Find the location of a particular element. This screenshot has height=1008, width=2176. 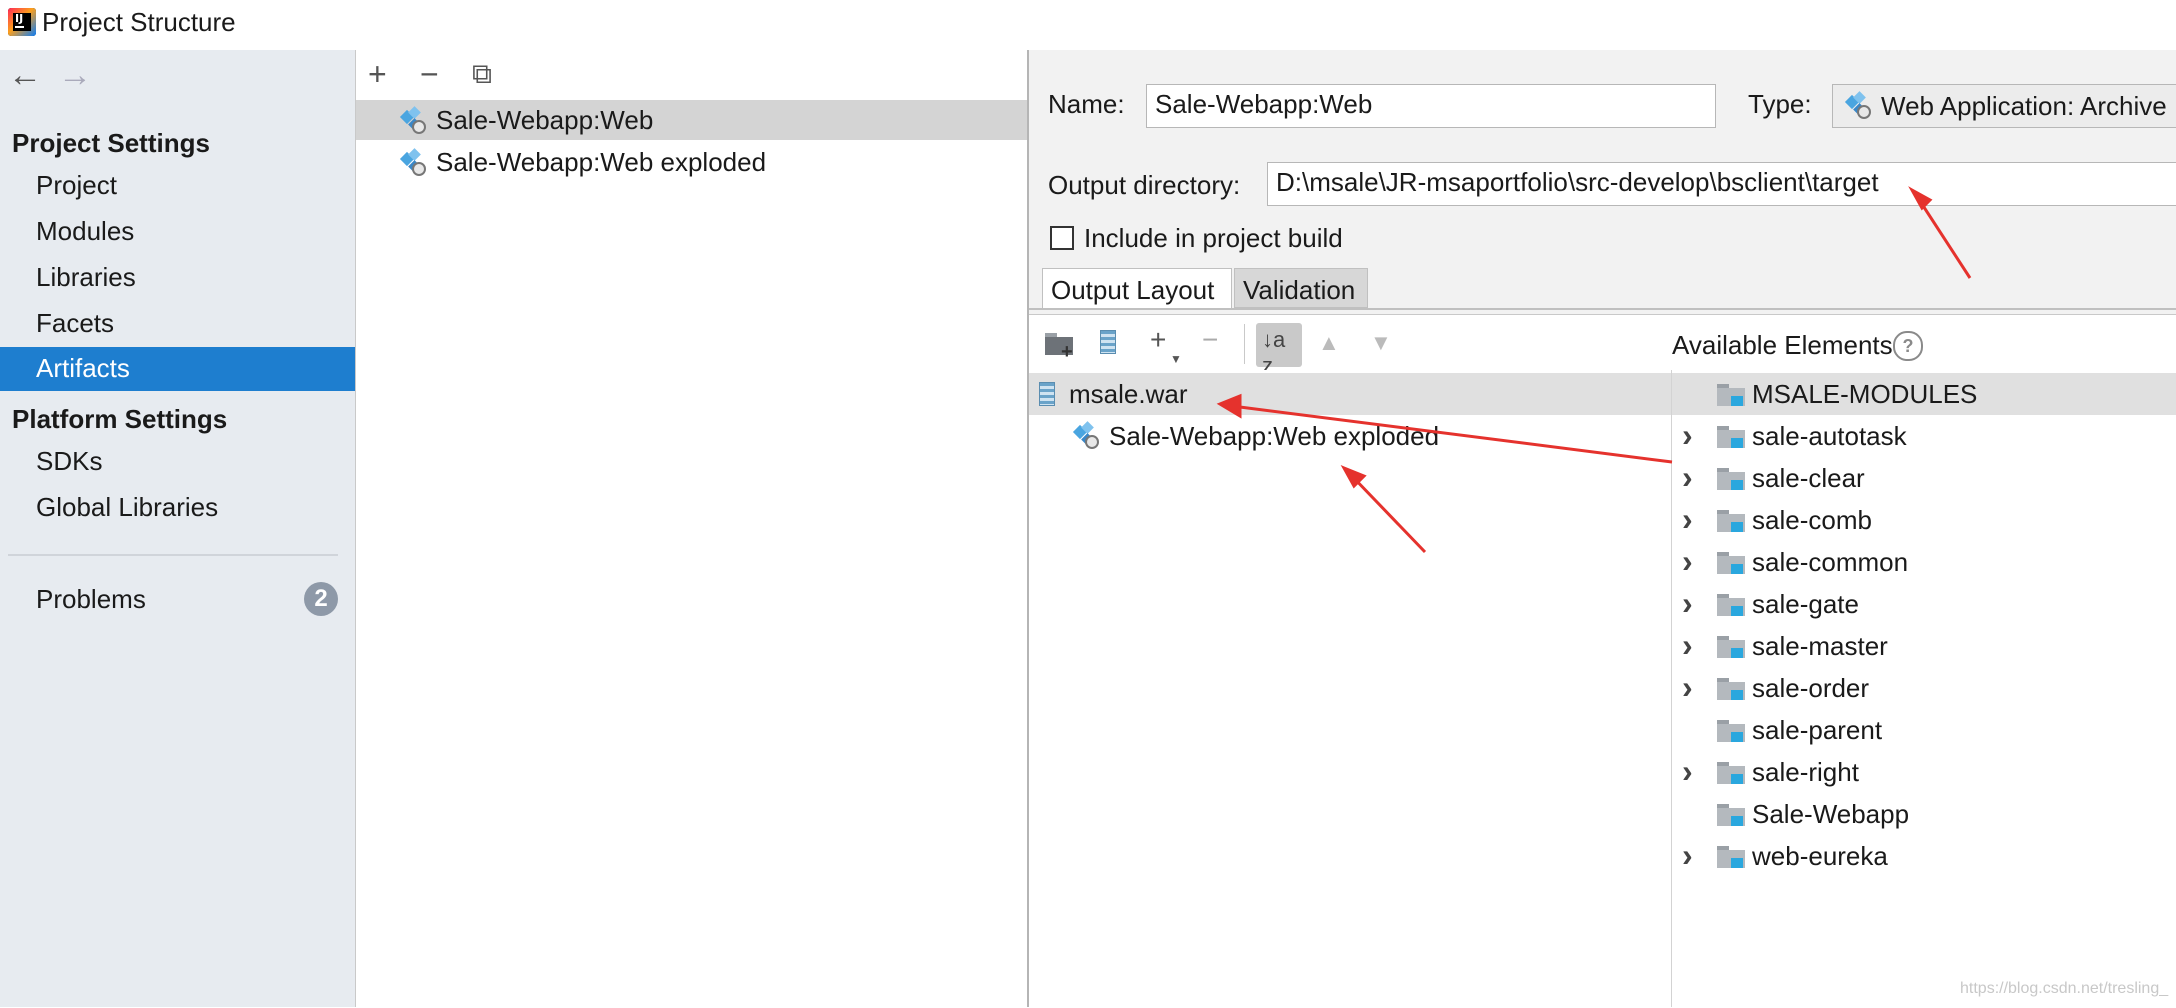

annotation-arrows is located at coordinates (1594, 370).